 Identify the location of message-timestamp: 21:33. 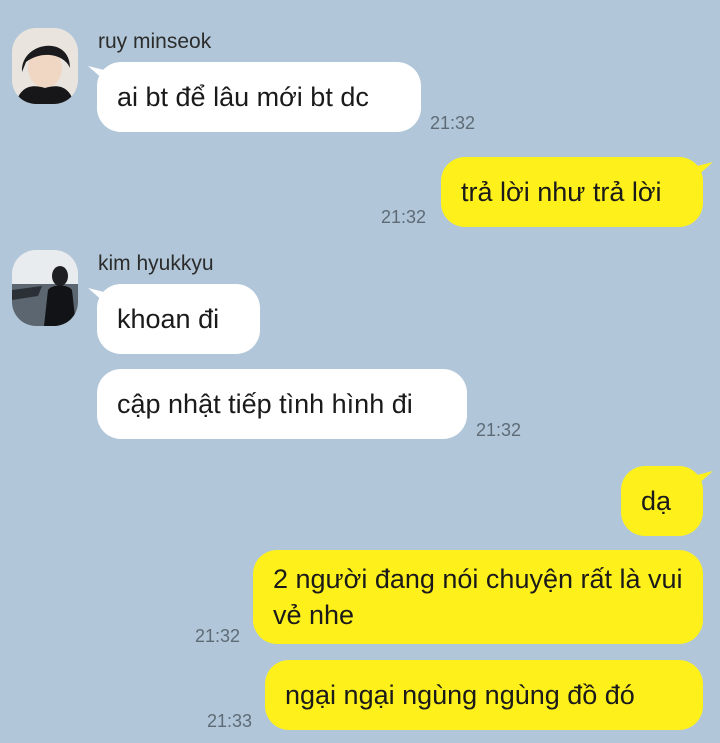
(230, 721).